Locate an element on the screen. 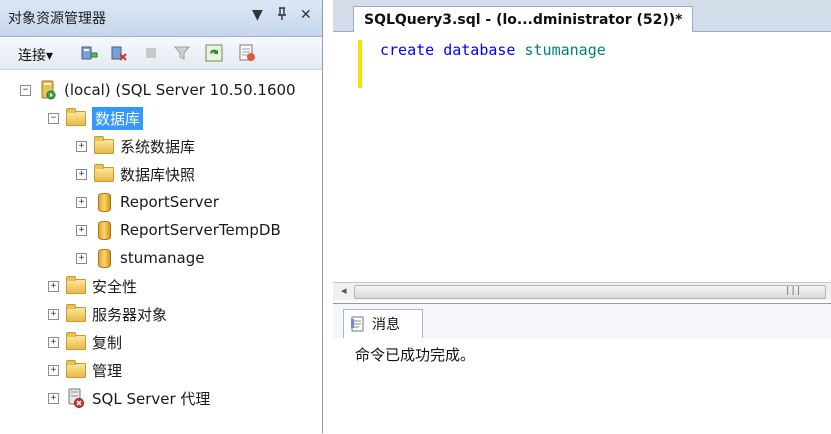  connect-dropdown-button: 连接▾ is located at coordinates (35, 55).